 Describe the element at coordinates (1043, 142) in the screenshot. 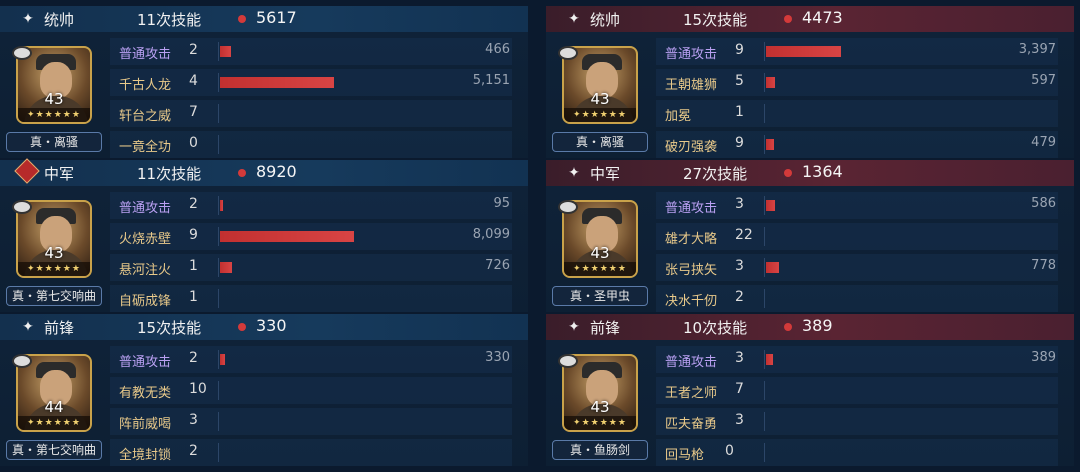

I see `skill-damage: 479` at that location.